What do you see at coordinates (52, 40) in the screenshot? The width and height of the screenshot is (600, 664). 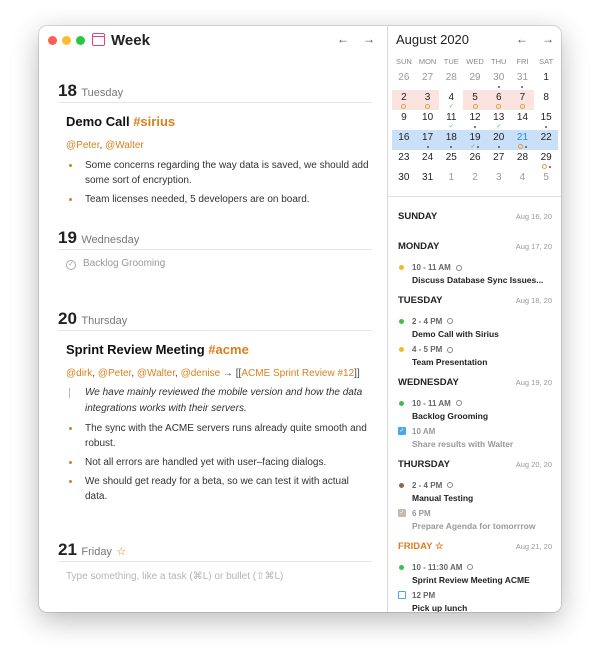 I see `close-button` at bounding box center [52, 40].